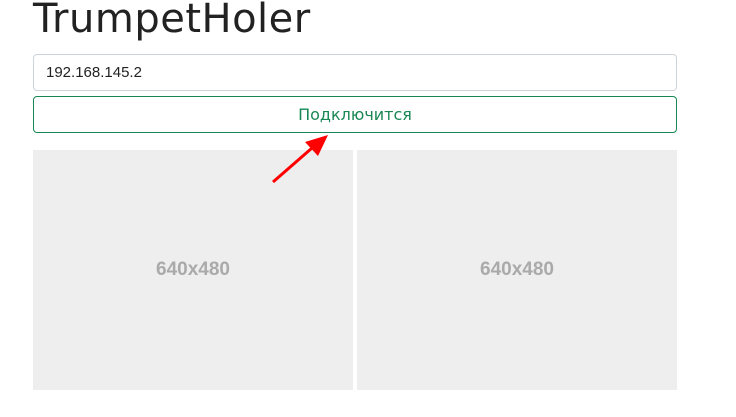  What do you see at coordinates (172, 21) in the screenshot?
I see `app-title: TrumpetHoler` at bounding box center [172, 21].